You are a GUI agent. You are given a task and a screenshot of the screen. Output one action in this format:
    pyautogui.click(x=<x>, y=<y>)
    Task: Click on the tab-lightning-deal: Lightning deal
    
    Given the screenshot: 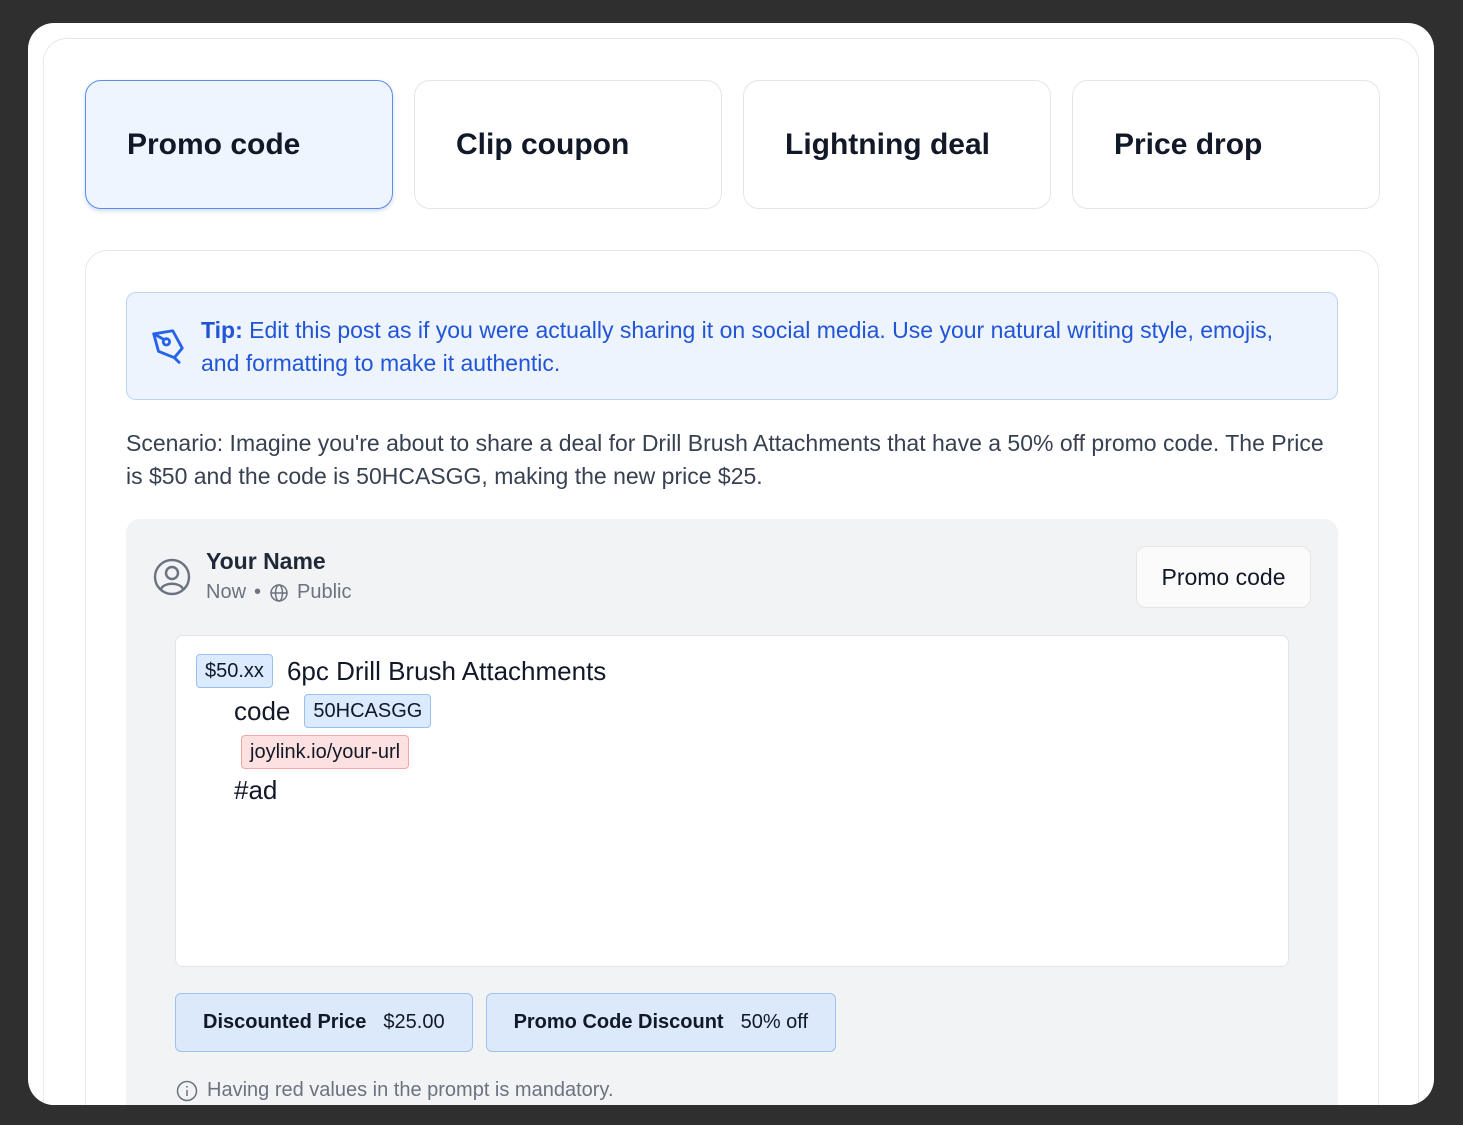 What is the action you would take?
    pyautogui.click(x=897, y=144)
    